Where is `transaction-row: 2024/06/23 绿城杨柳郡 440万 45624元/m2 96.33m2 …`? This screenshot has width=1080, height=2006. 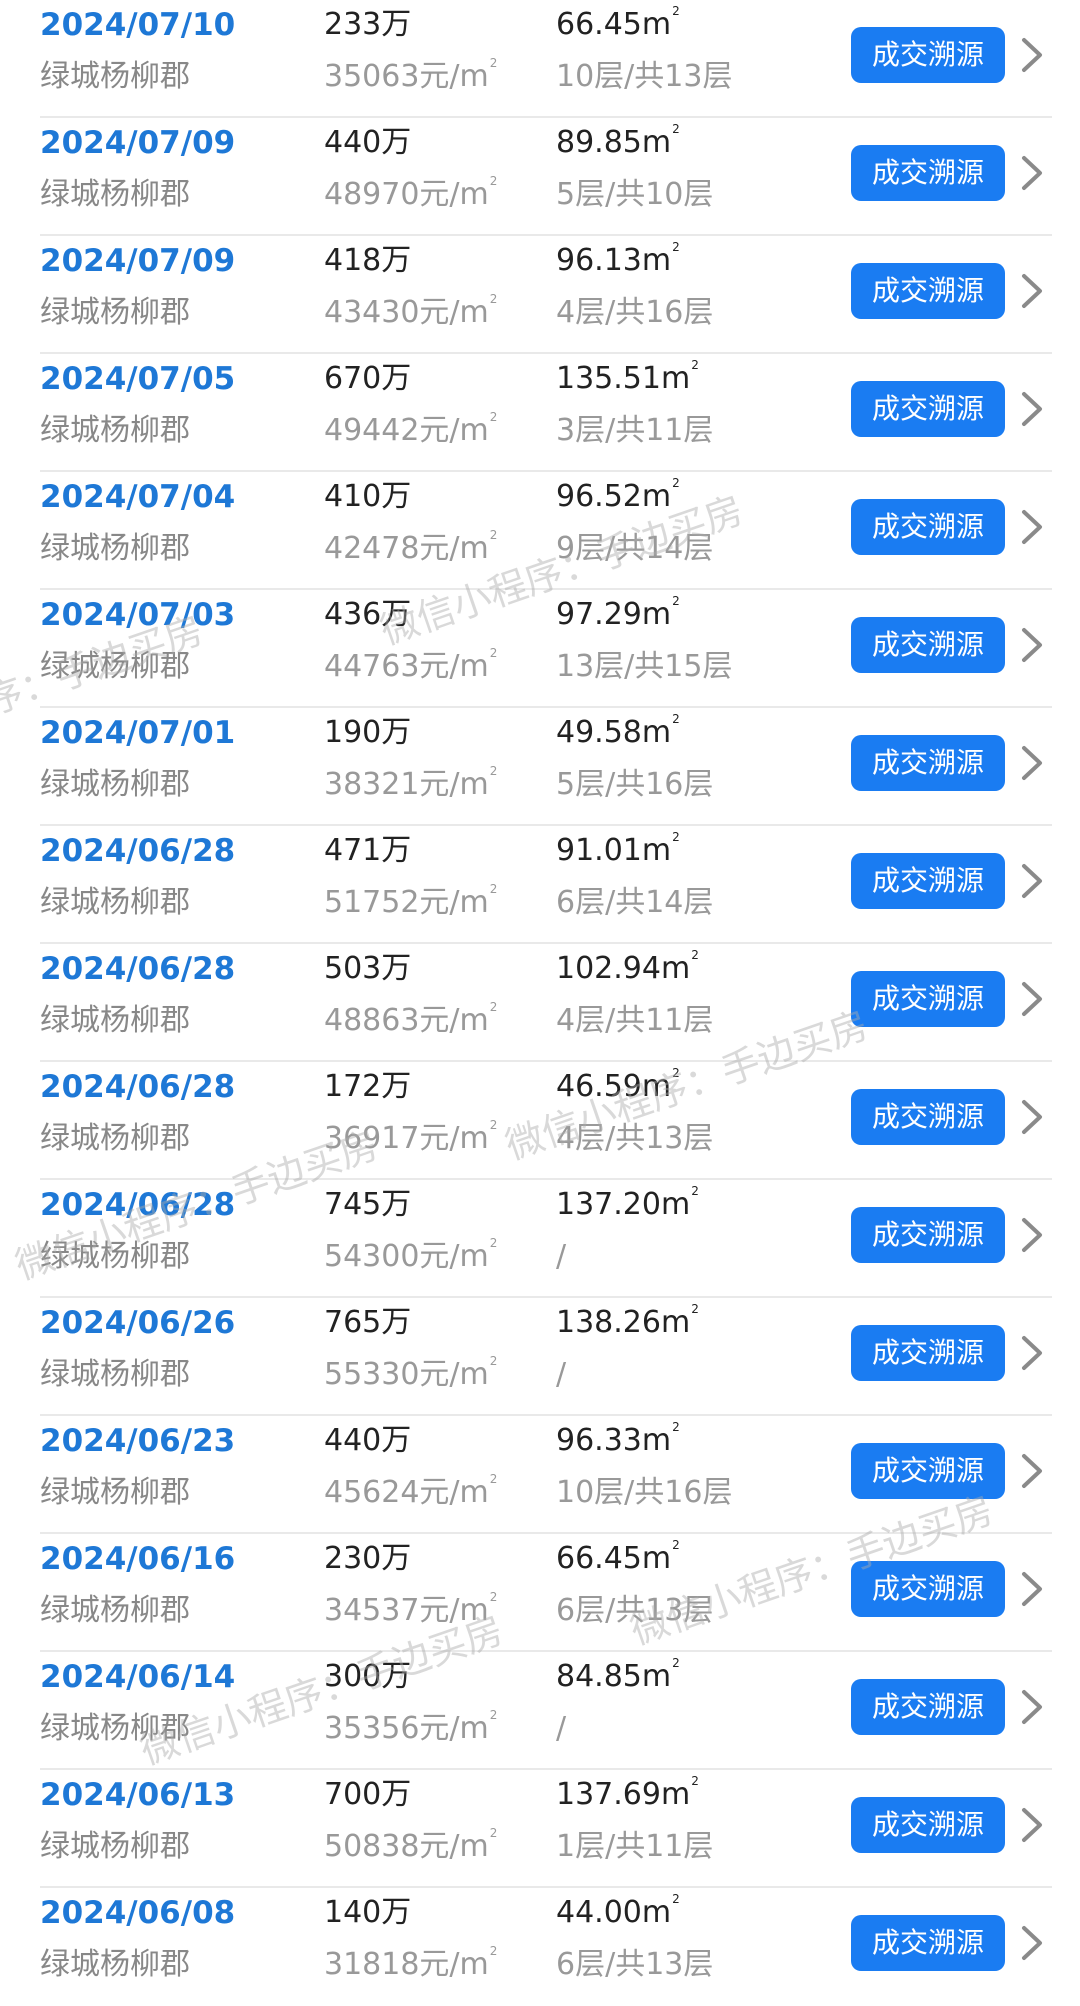 transaction-row: 2024/06/23 绿城杨柳郡 440万 45624元/m2 96.33m2 … is located at coordinates (546, 1475).